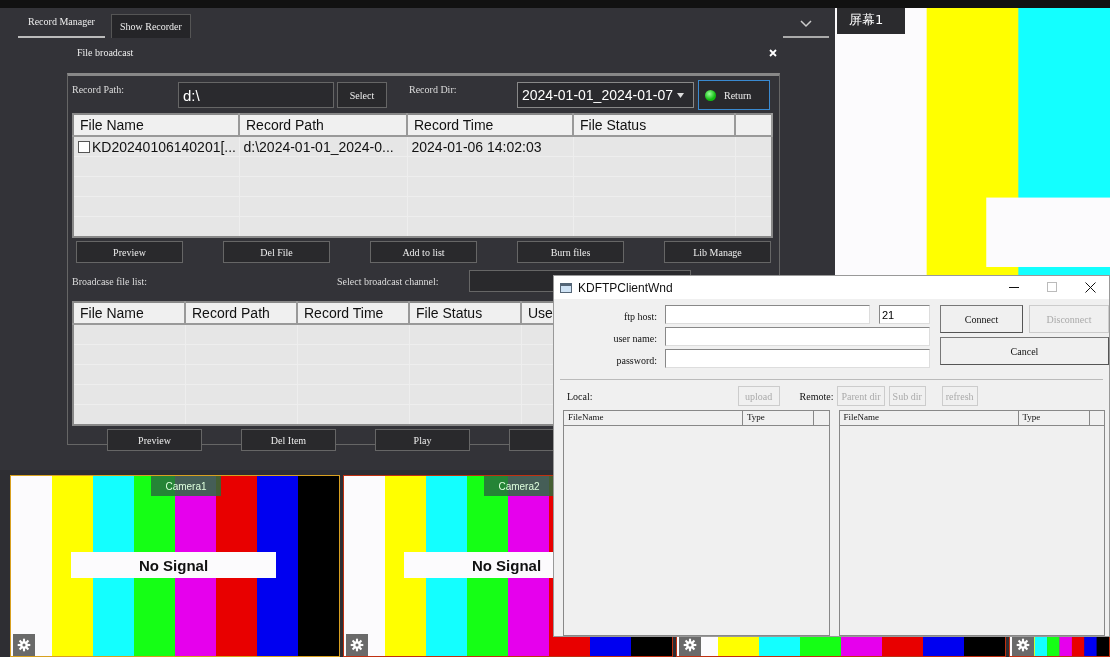 The width and height of the screenshot is (1110, 657). Describe the element at coordinates (640, 316) in the screenshot. I see `field-label: ftp host:` at that location.